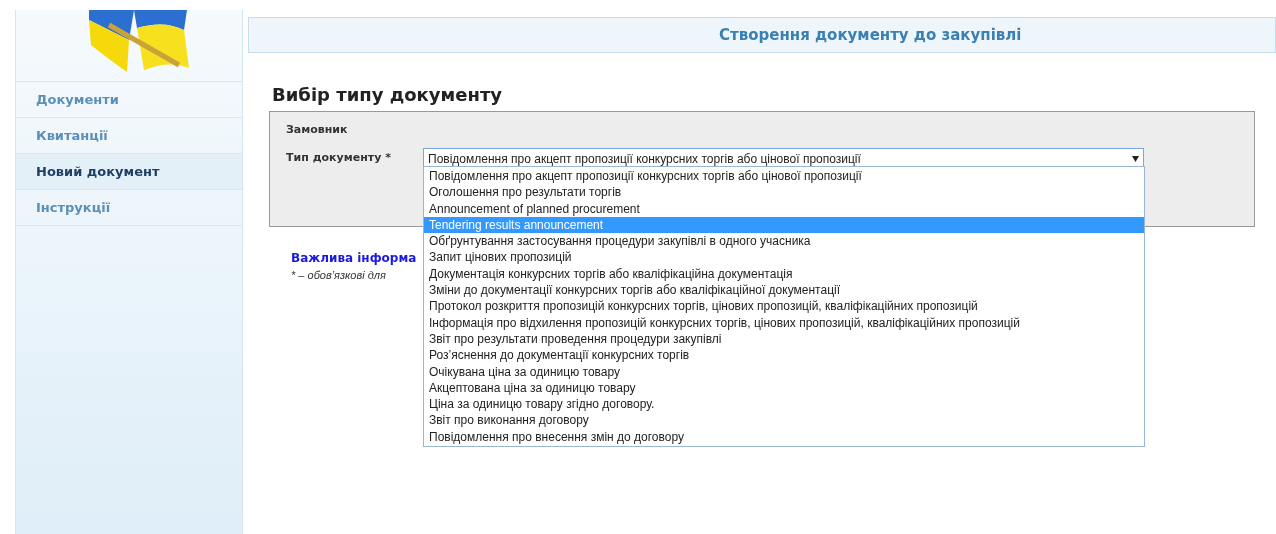  What do you see at coordinates (1135, 158) in the screenshot?
I see `caret-icon` at bounding box center [1135, 158].